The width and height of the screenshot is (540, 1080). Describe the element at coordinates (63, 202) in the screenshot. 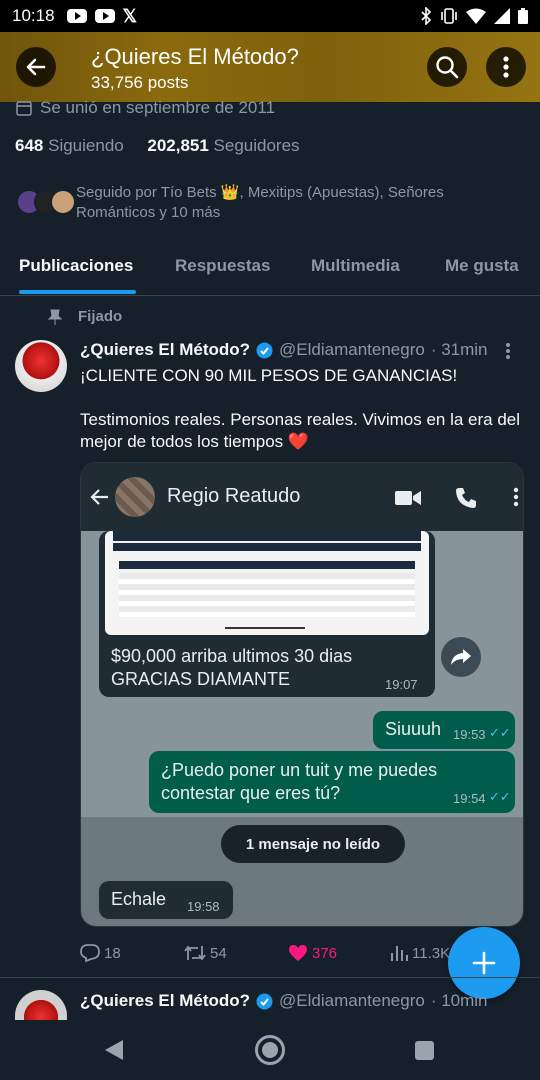

I see `avatar` at that location.